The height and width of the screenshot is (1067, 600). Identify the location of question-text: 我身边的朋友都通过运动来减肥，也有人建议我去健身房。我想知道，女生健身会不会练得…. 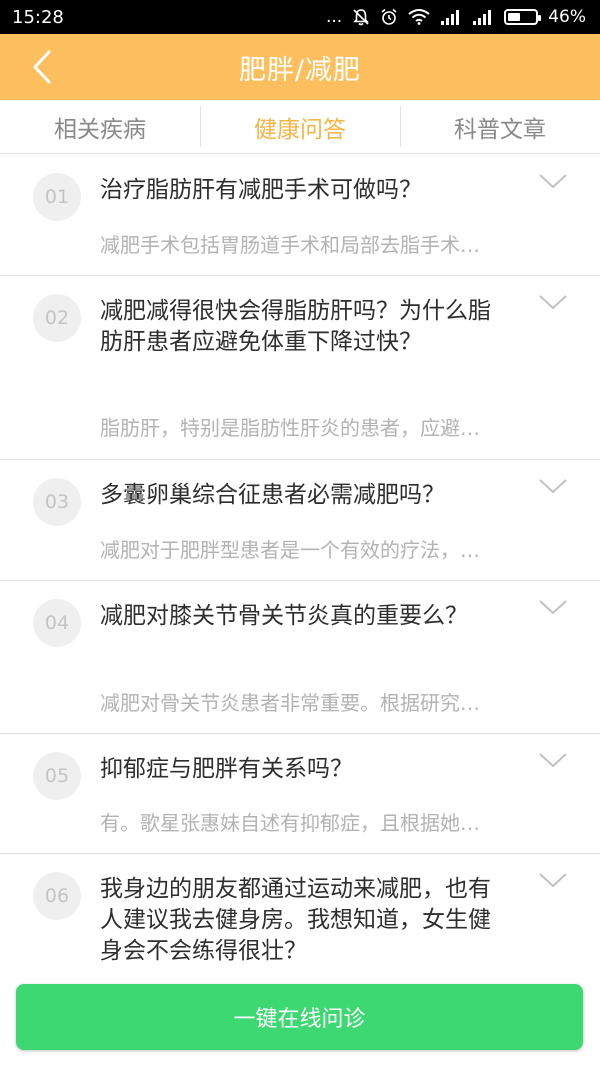
(295, 920).